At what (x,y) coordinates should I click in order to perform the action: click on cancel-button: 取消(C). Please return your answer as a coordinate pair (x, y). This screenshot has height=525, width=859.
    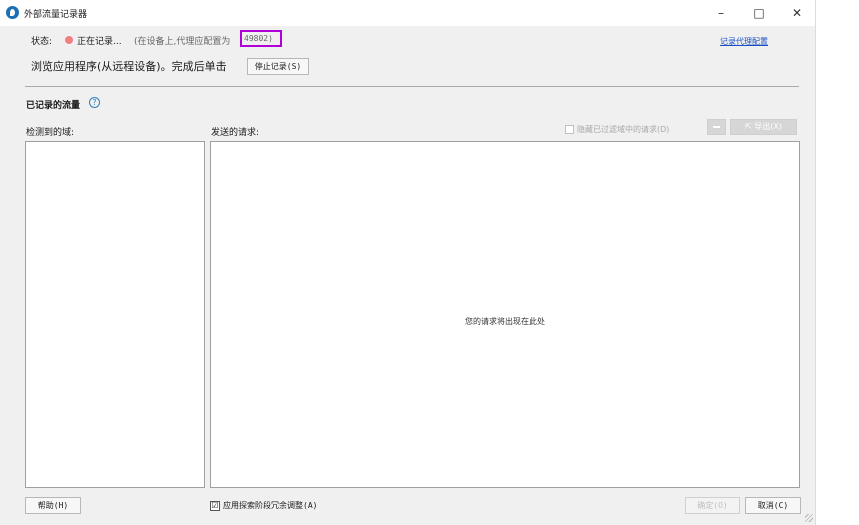
    Looking at the image, I should click on (773, 505).